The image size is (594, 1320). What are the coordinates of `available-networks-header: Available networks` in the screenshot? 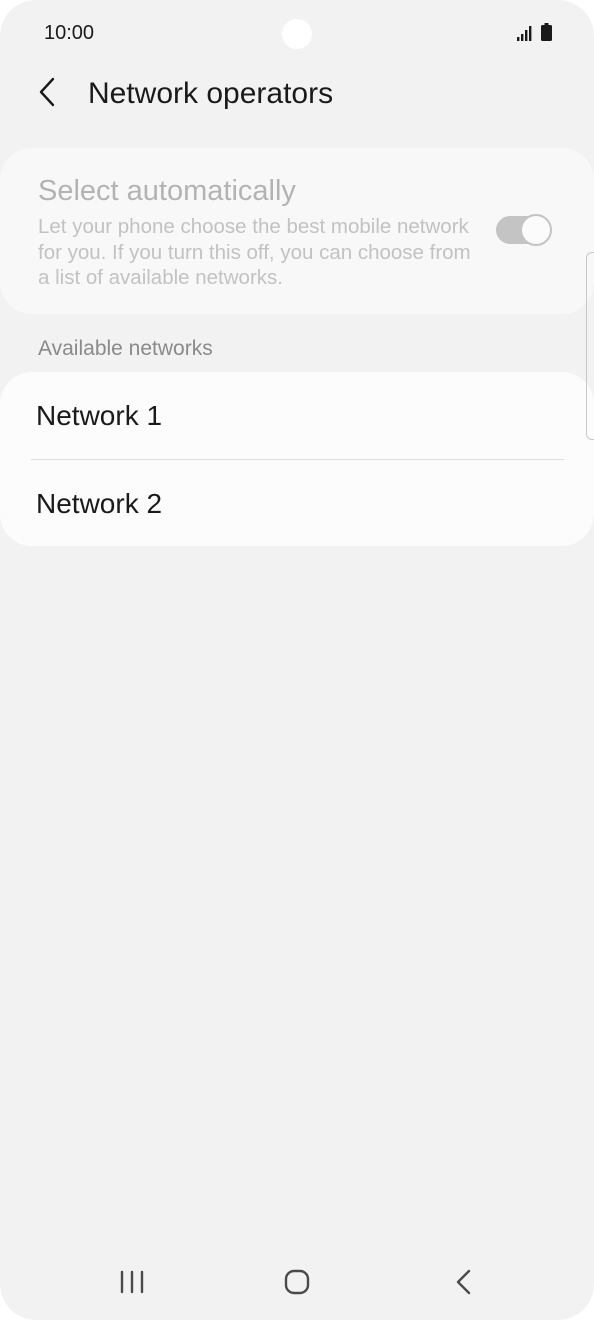 It's located at (125, 348).